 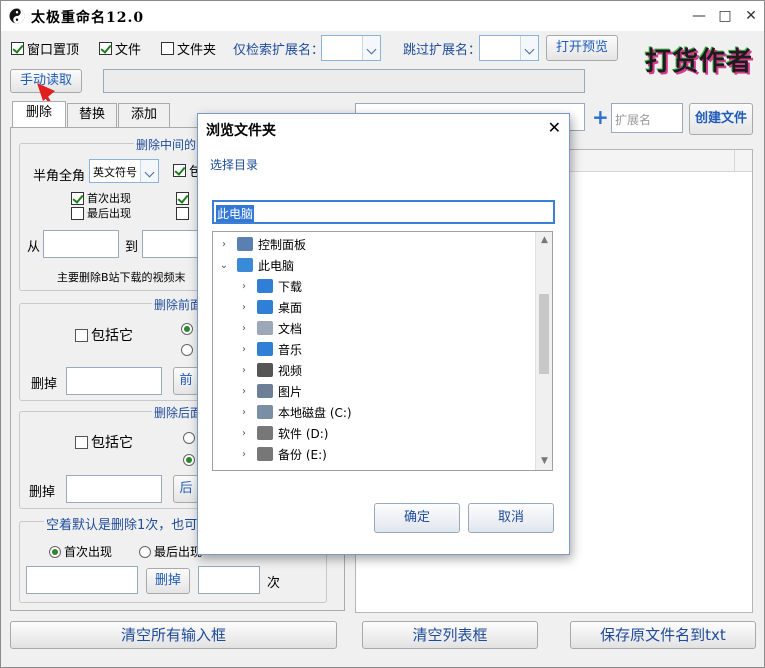 I want to click on pin-window-checkbox: 窗口置顶, so click(x=45, y=48).